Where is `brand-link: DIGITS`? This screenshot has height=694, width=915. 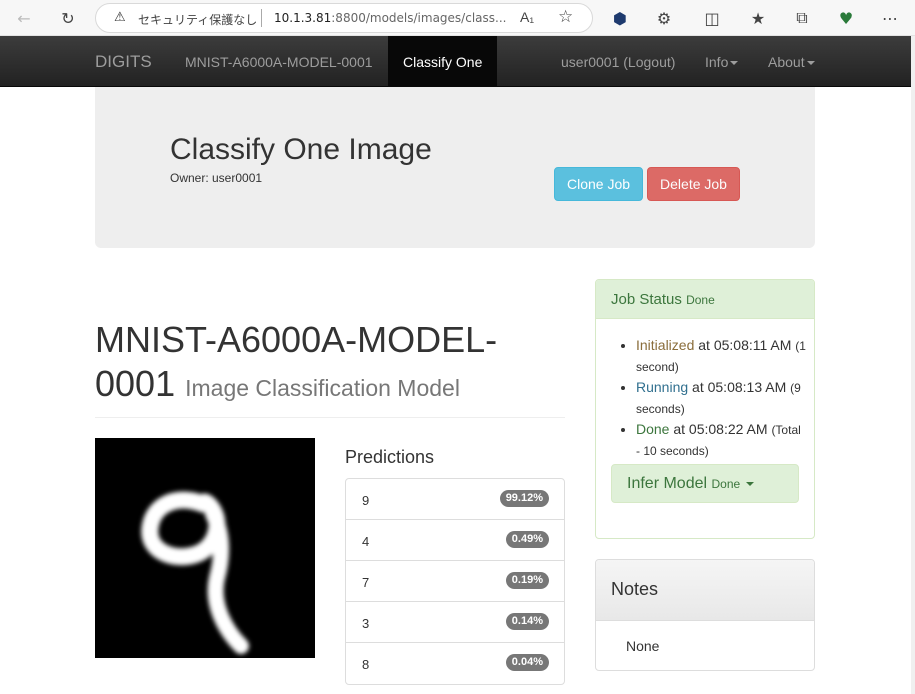 brand-link: DIGITS is located at coordinates (123, 62).